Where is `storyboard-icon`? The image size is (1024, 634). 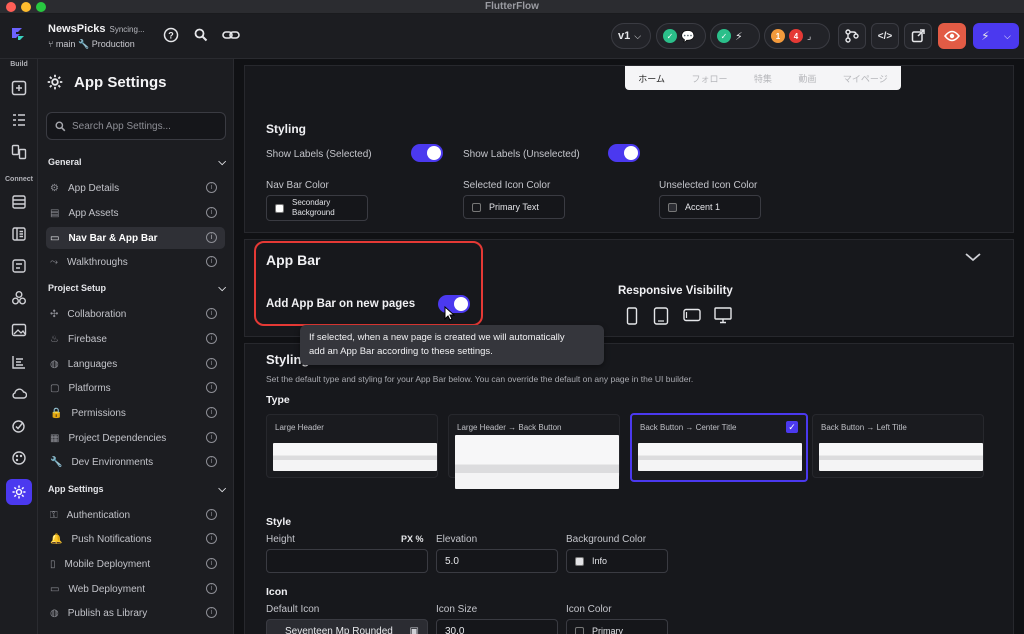
storyboard-icon is located at coordinates (19, 152).